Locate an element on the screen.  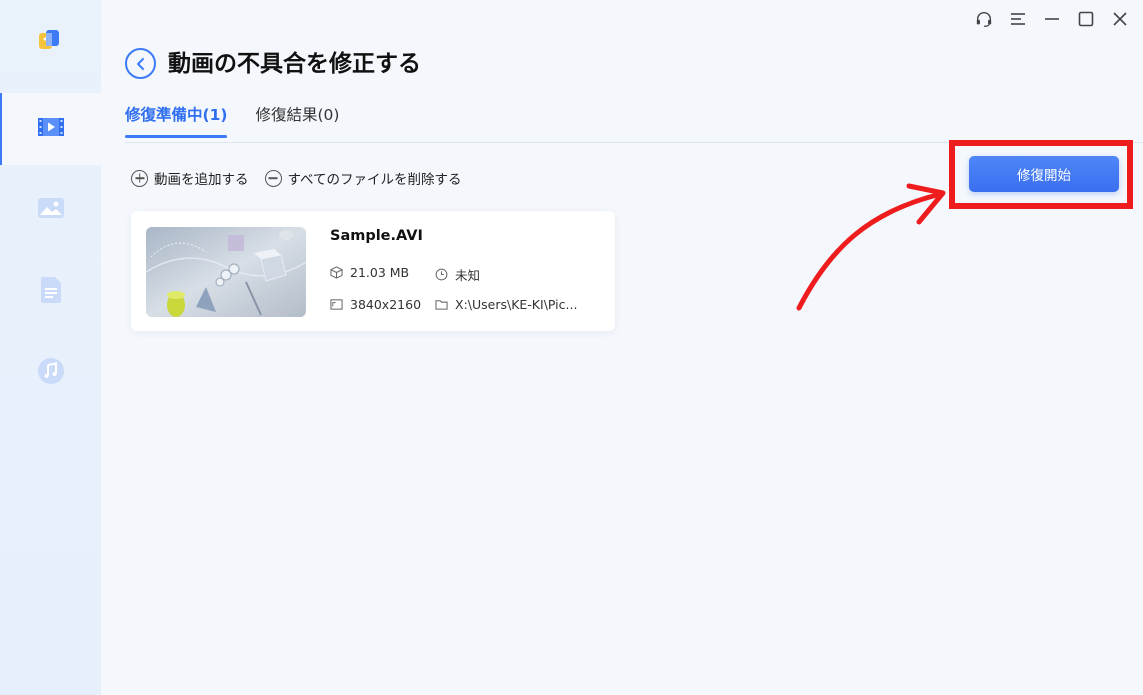
video-icon is located at coordinates (51, 129).